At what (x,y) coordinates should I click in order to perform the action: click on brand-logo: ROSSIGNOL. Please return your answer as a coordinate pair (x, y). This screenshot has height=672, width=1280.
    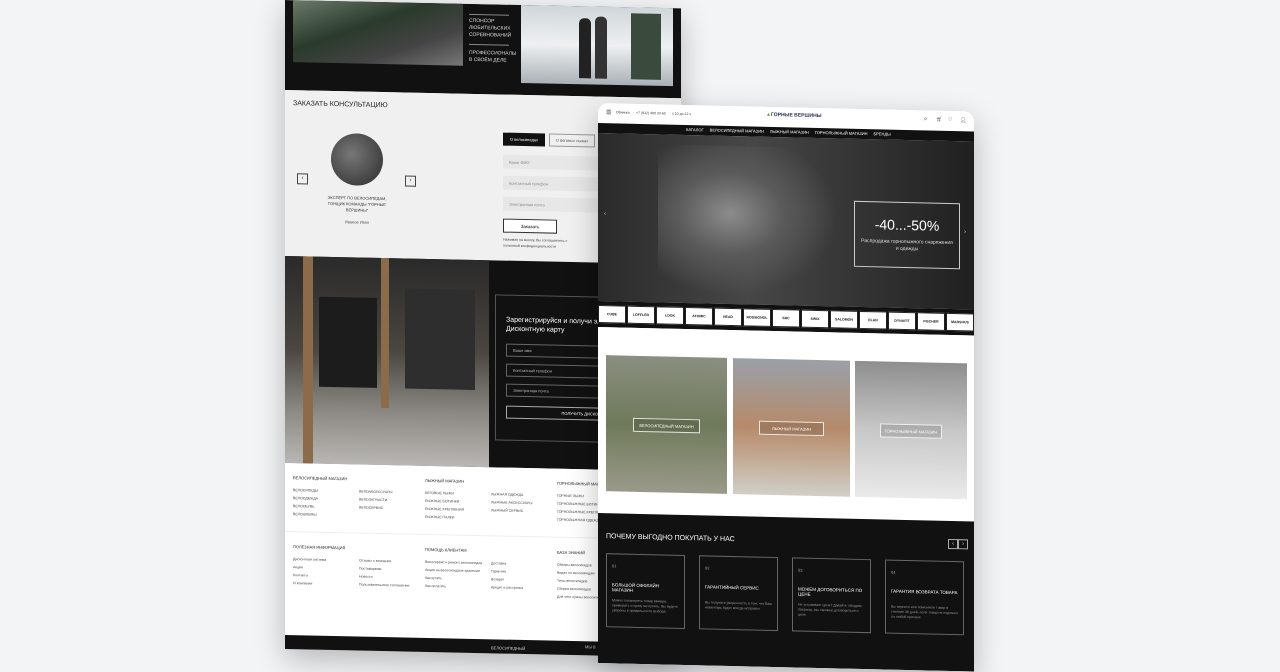
    Looking at the image, I should click on (757, 317).